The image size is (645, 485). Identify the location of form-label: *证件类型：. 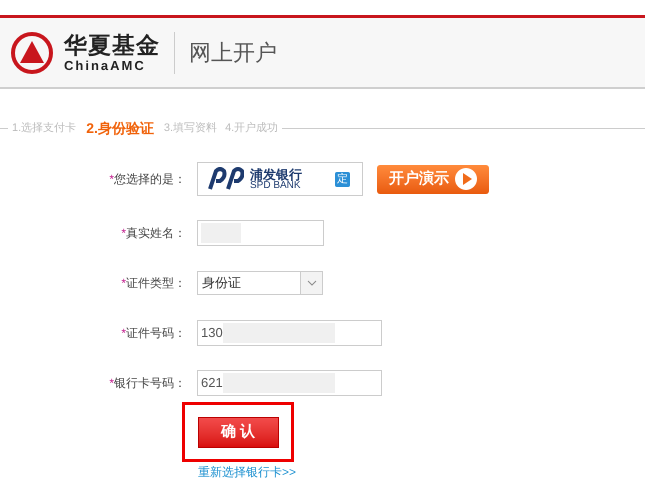
(153, 283).